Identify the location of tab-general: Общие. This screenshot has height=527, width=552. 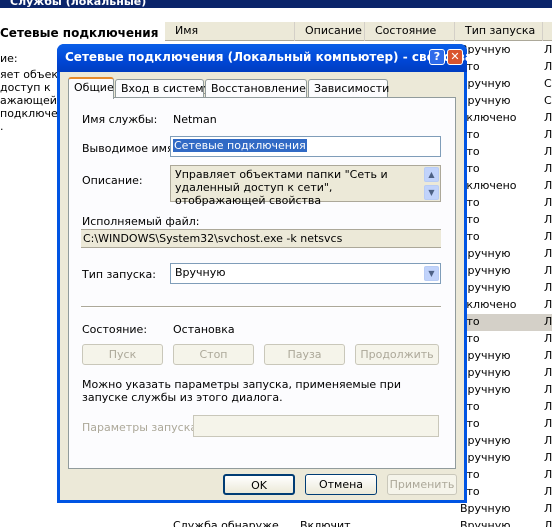
(91, 88).